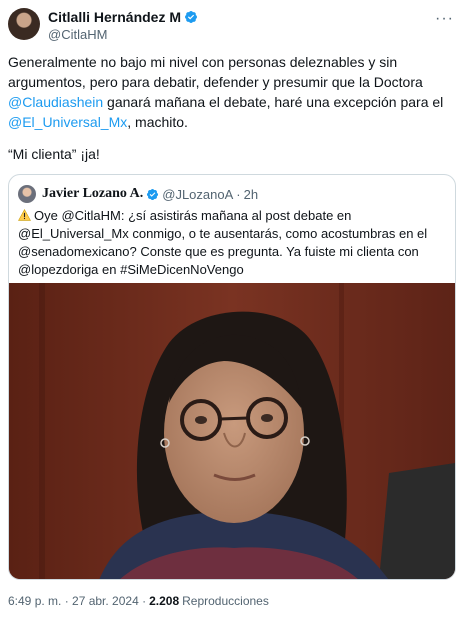  What do you see at coordinates (77, 601) in the screenshot?
I see `tweet-timestamp: 6:49 p. m. · 27 abr. 2024 ·` at bounding box center [77, 601].